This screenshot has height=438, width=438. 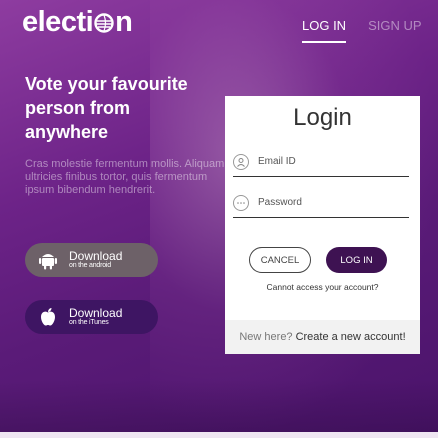 I want to click on download-android-title: Download, so click(x=96, y=256).